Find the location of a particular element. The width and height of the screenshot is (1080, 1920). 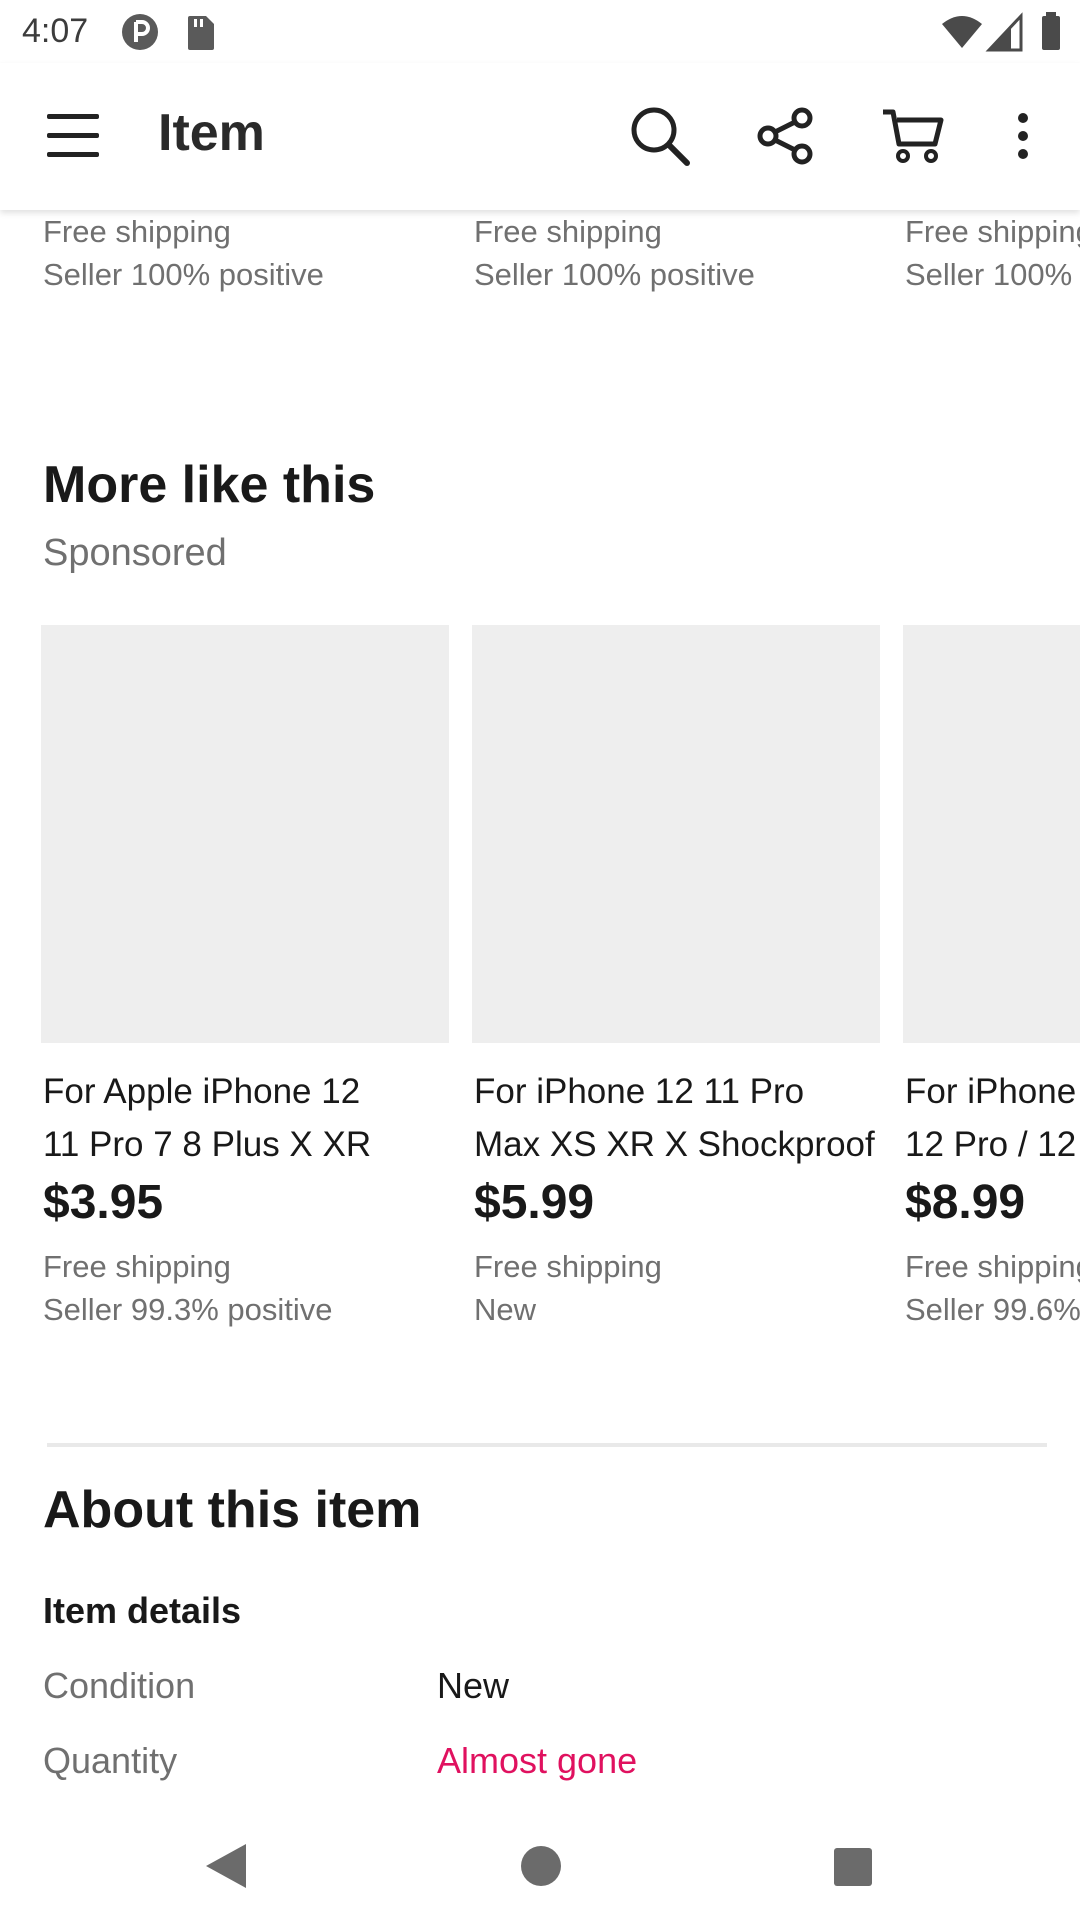

battery-icon is located at coordinates (1052, 32).